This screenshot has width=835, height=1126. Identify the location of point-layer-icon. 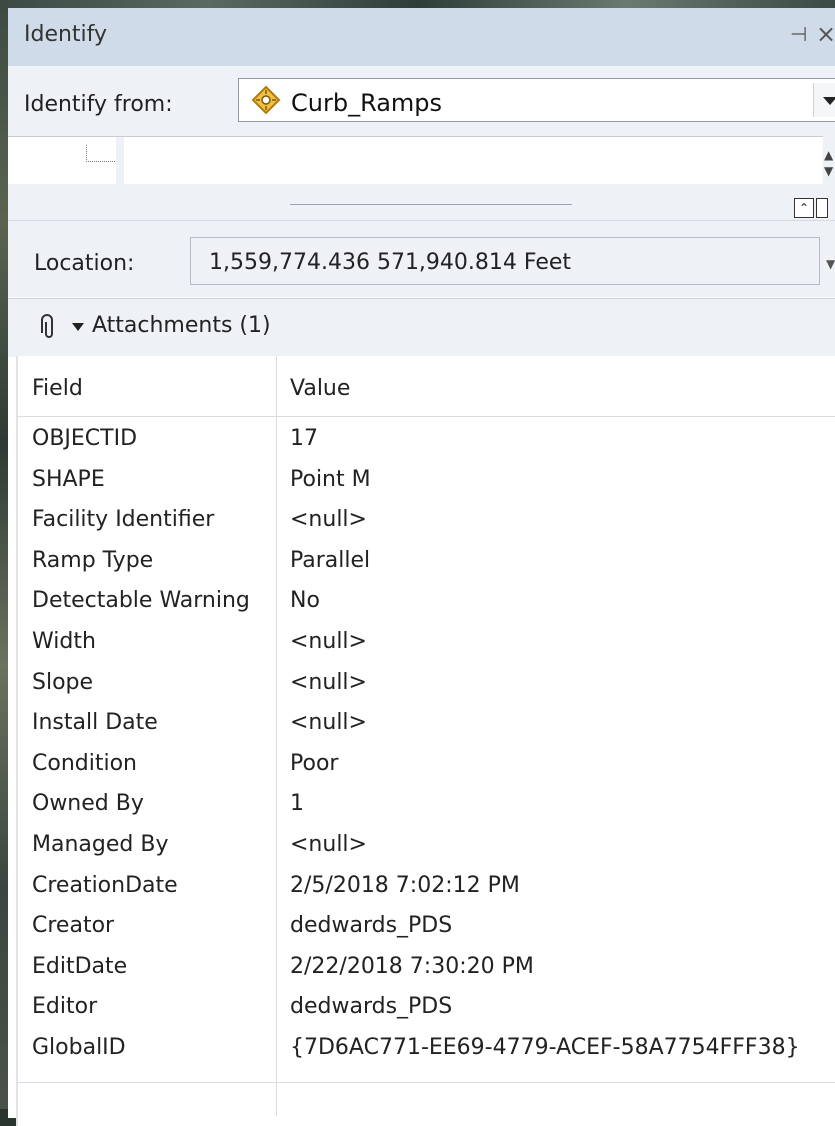
(266, 100).